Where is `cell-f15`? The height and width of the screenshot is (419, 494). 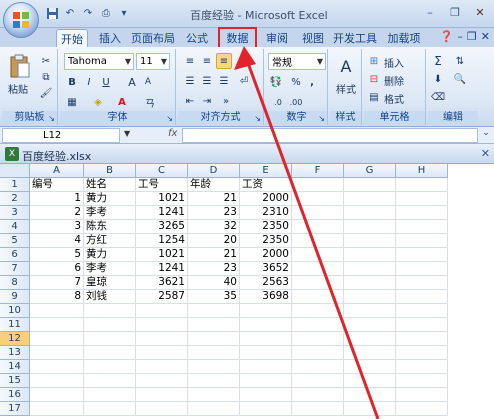 cell-f15 is located at coordinates (318, 381).